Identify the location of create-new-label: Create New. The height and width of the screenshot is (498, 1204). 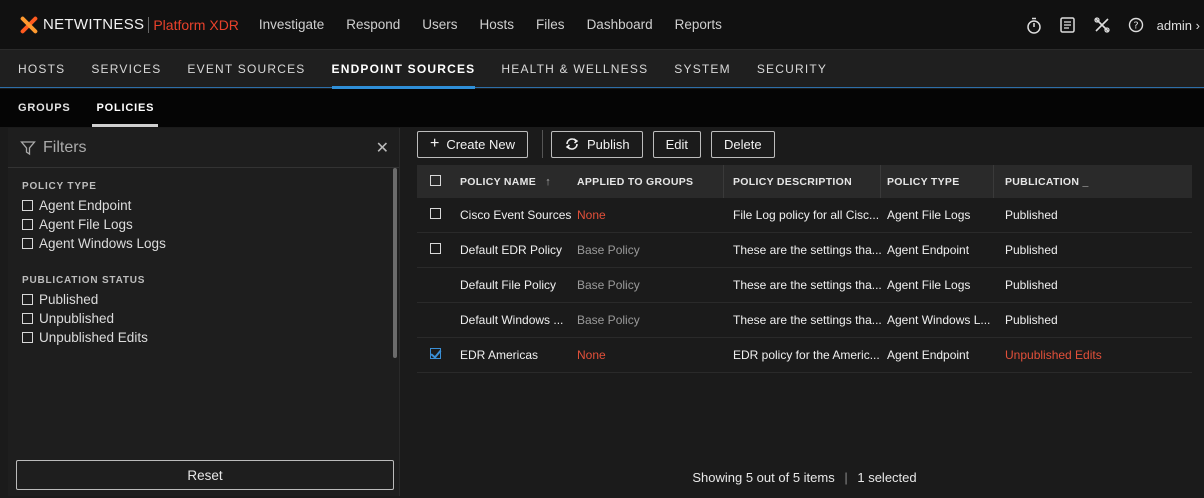
(480, 144).